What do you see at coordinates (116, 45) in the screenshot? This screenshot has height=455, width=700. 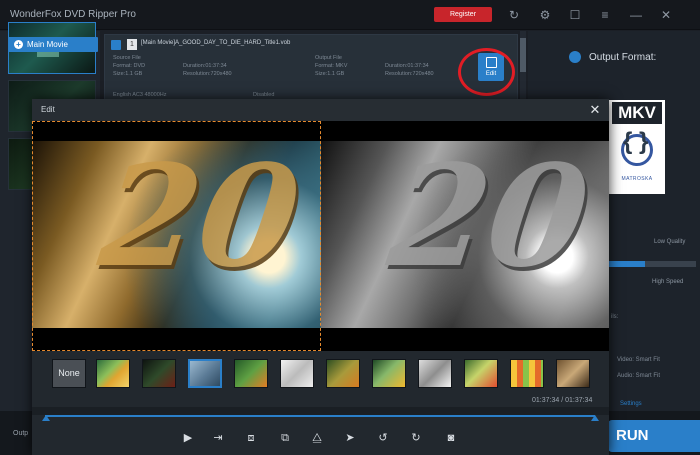 I see `file-checkbox` at bounding box center [116, 45].